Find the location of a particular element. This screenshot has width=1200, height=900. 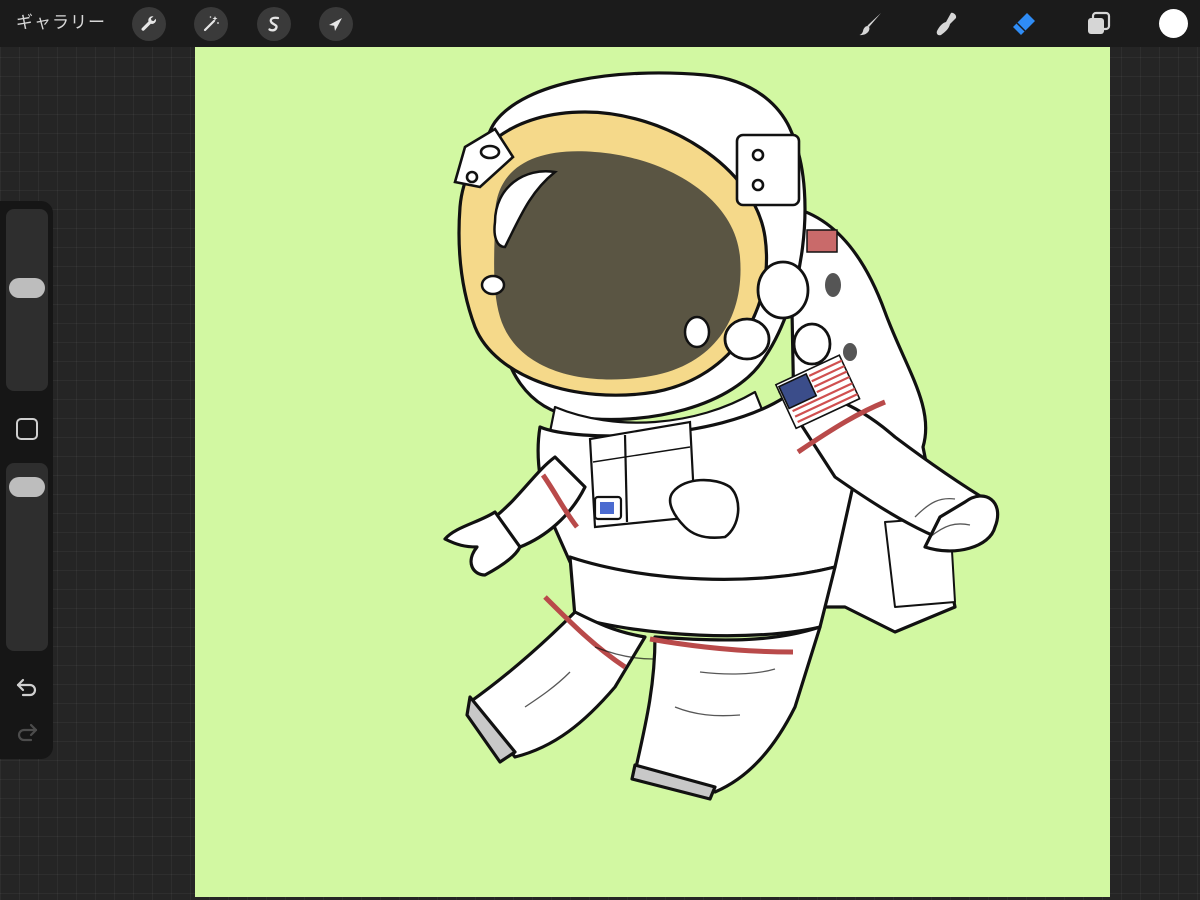

transform-button is located at coordinates (336, 24).